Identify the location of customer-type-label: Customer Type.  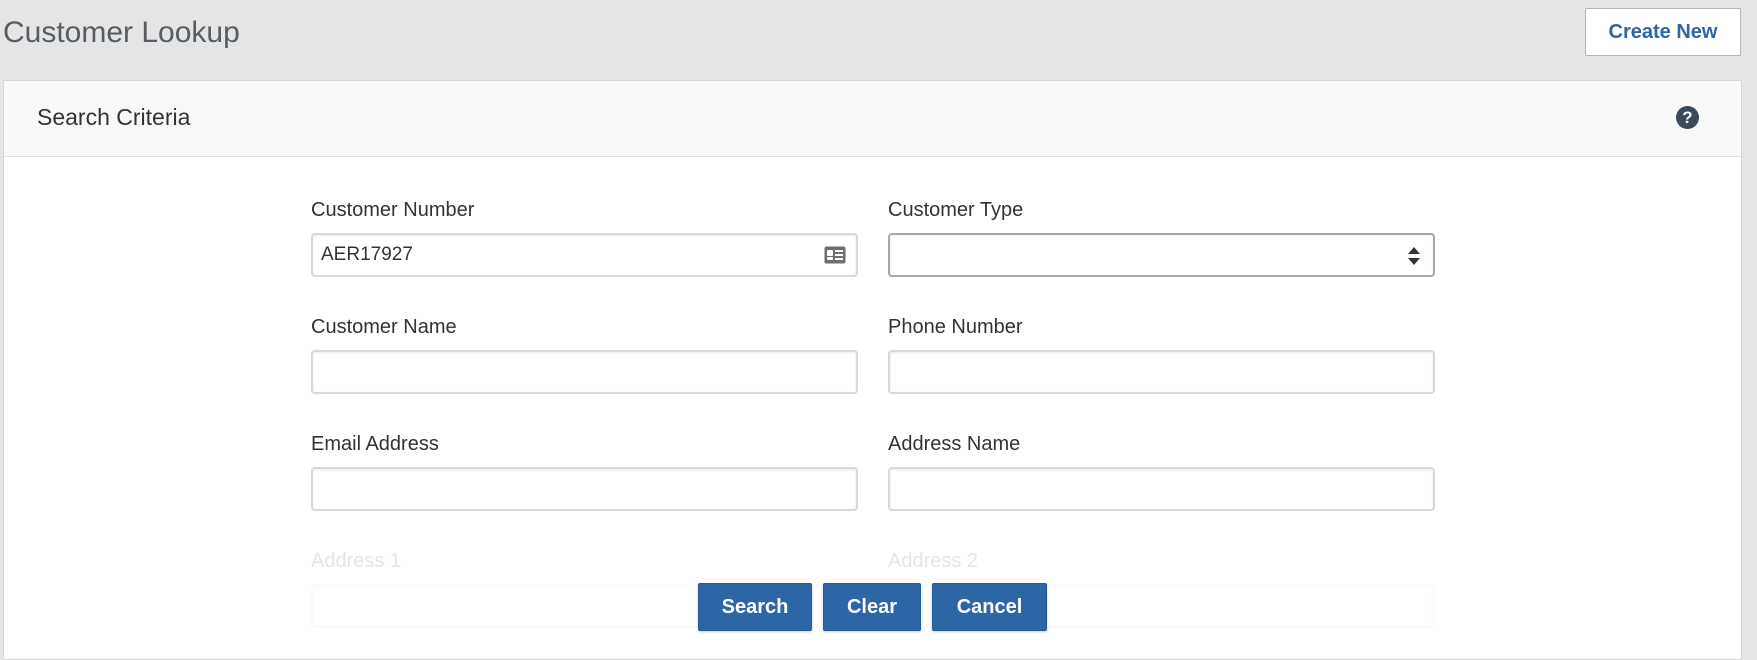
(956, 210).